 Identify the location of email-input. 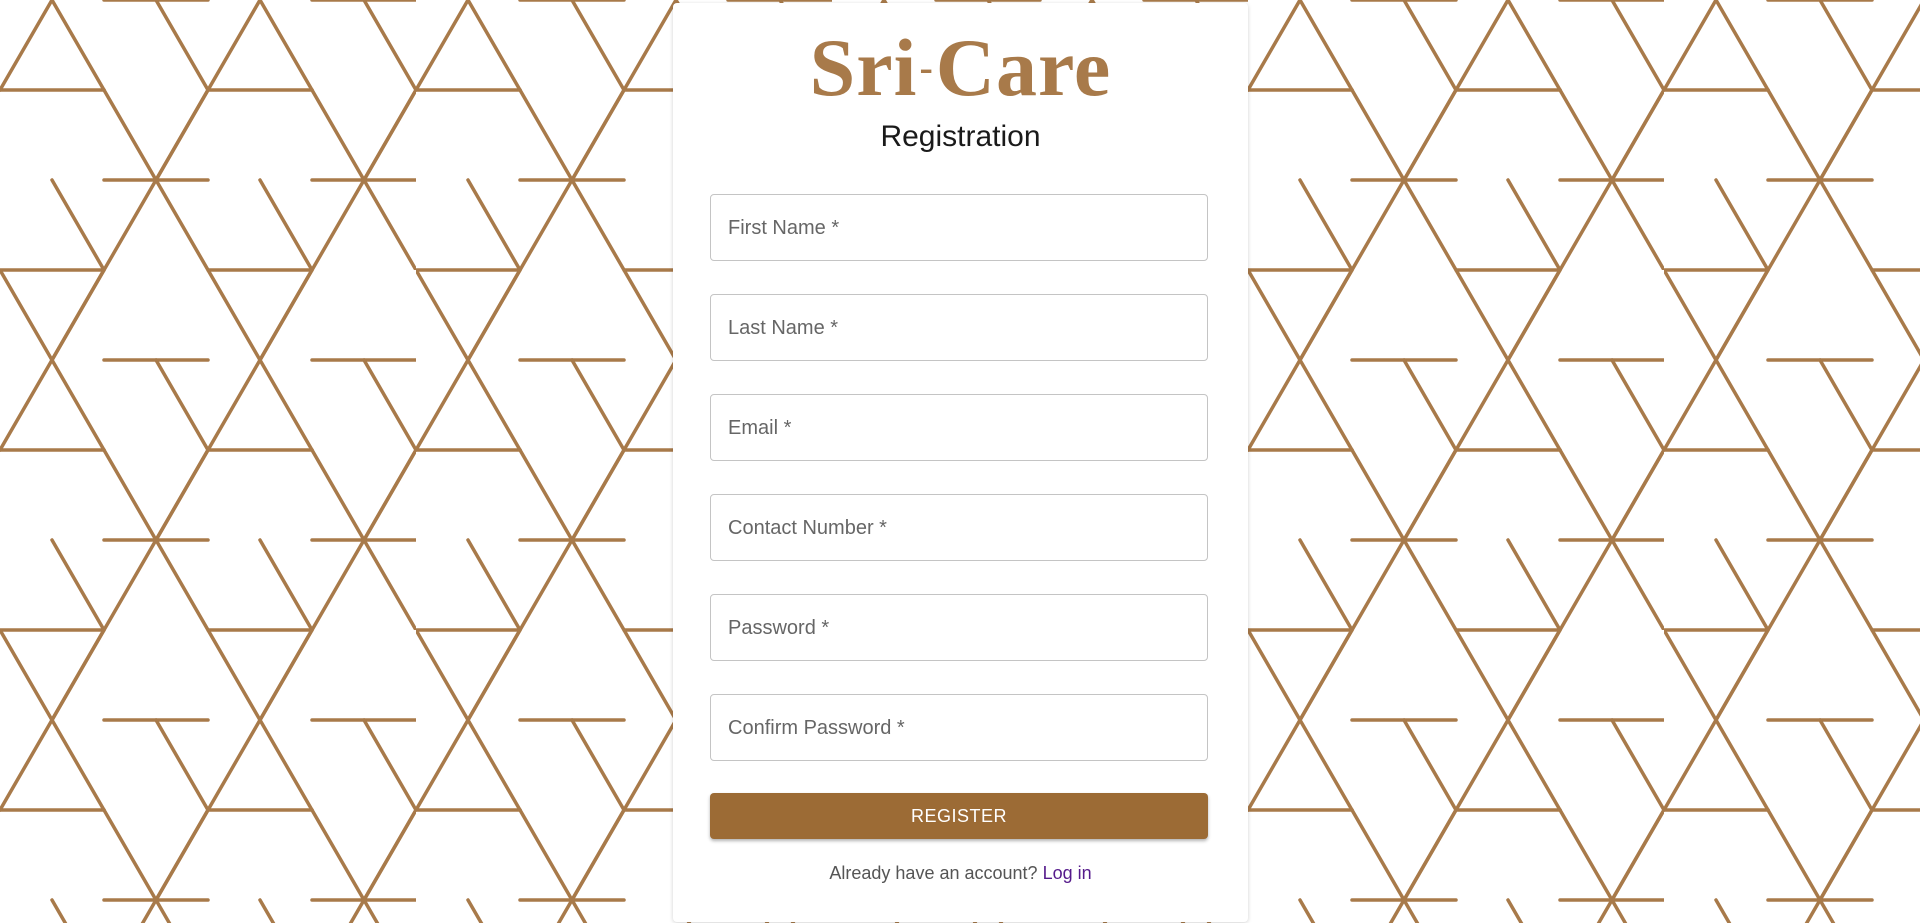
(959, 427).